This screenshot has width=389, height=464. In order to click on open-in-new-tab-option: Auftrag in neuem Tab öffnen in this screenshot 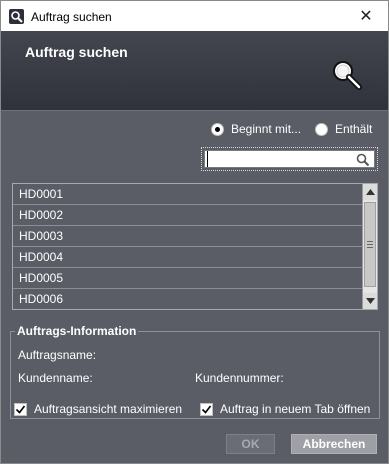, I will do `click(285, 409)`.